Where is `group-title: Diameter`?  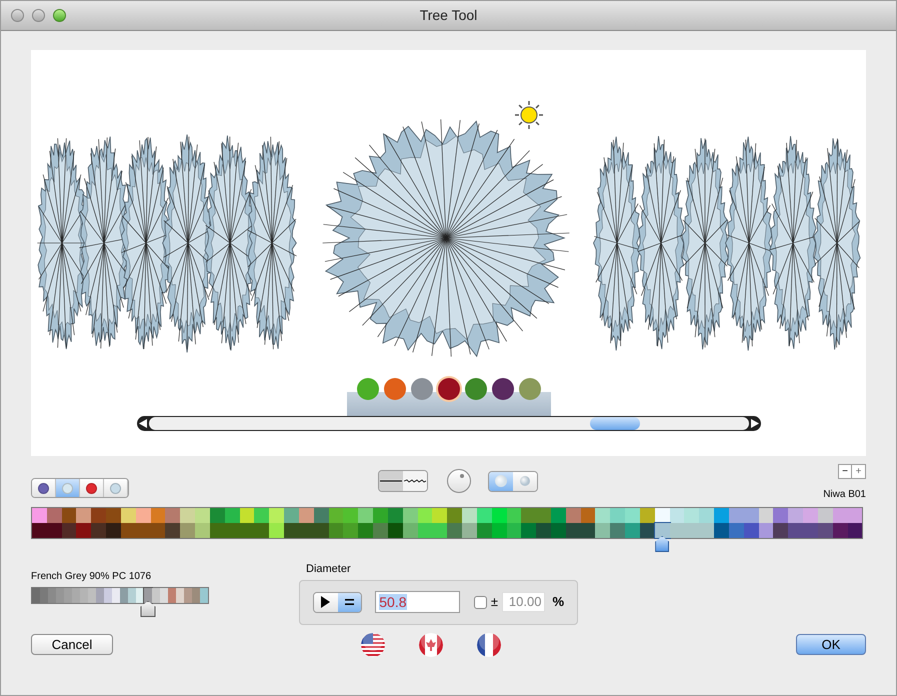 group-title: Diameter is located at coordinates (329, 569).